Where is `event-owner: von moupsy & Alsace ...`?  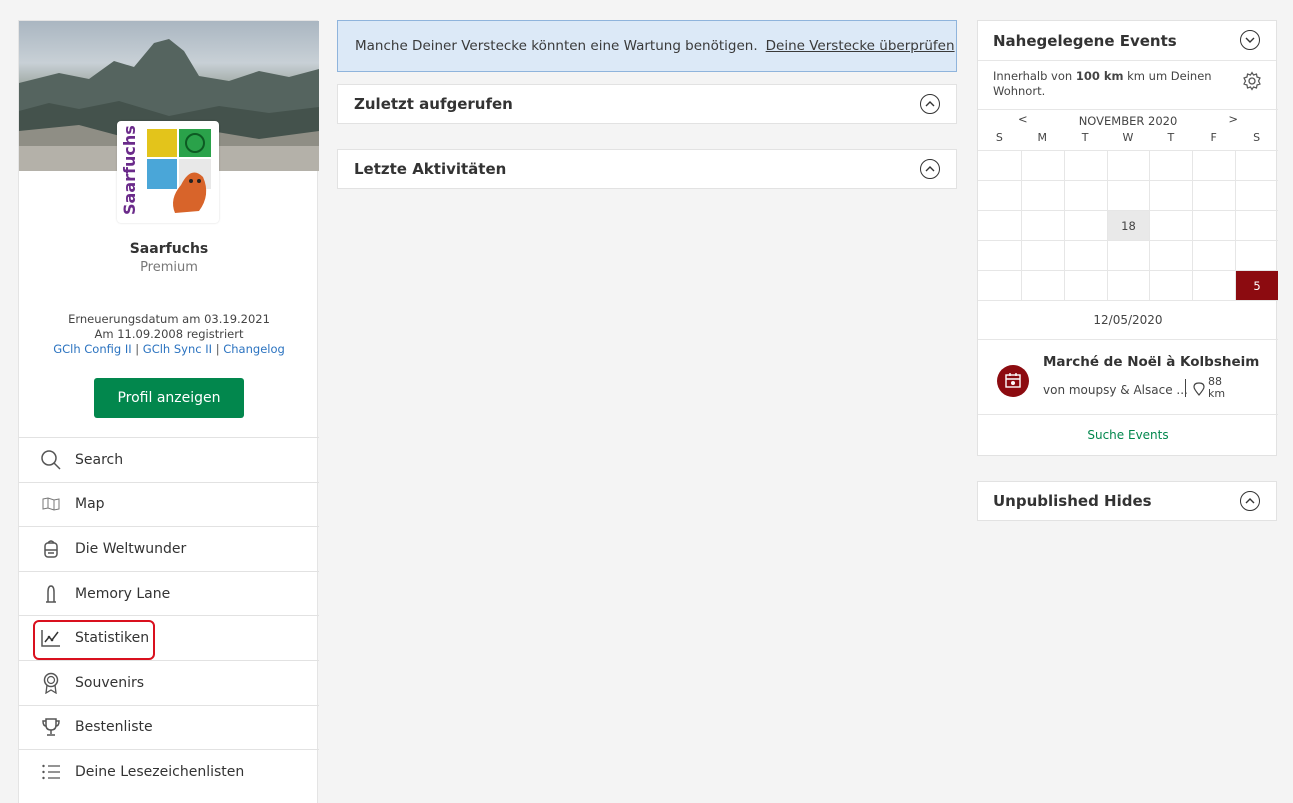
event-owner: von moupsy & Alsace ... is located at coordinates (1115, 390).